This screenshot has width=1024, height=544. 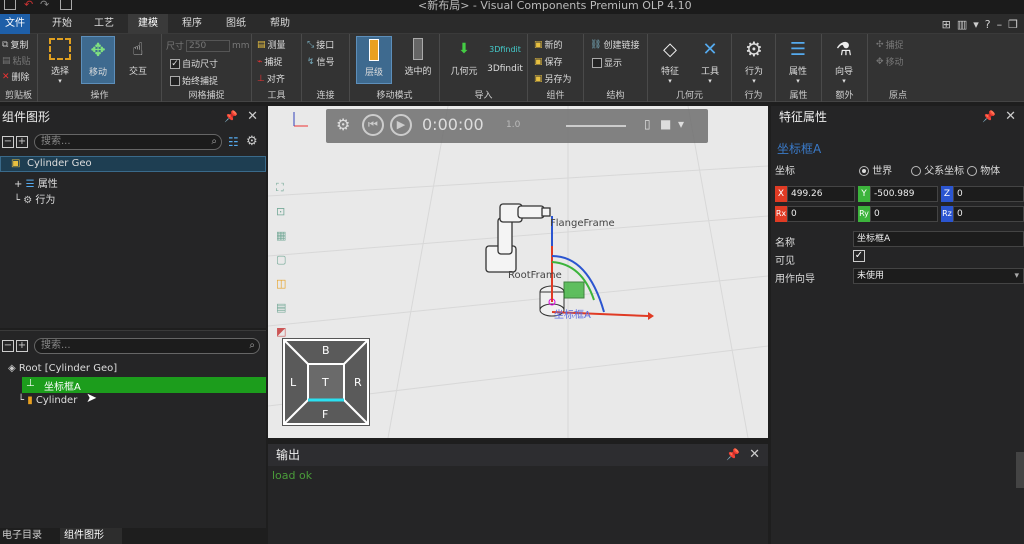 What do you see at coordinates (36, 182) in the screenshot?
I see `tree-item-properties: + ☰ 属性` at bounding box center [36, 182].